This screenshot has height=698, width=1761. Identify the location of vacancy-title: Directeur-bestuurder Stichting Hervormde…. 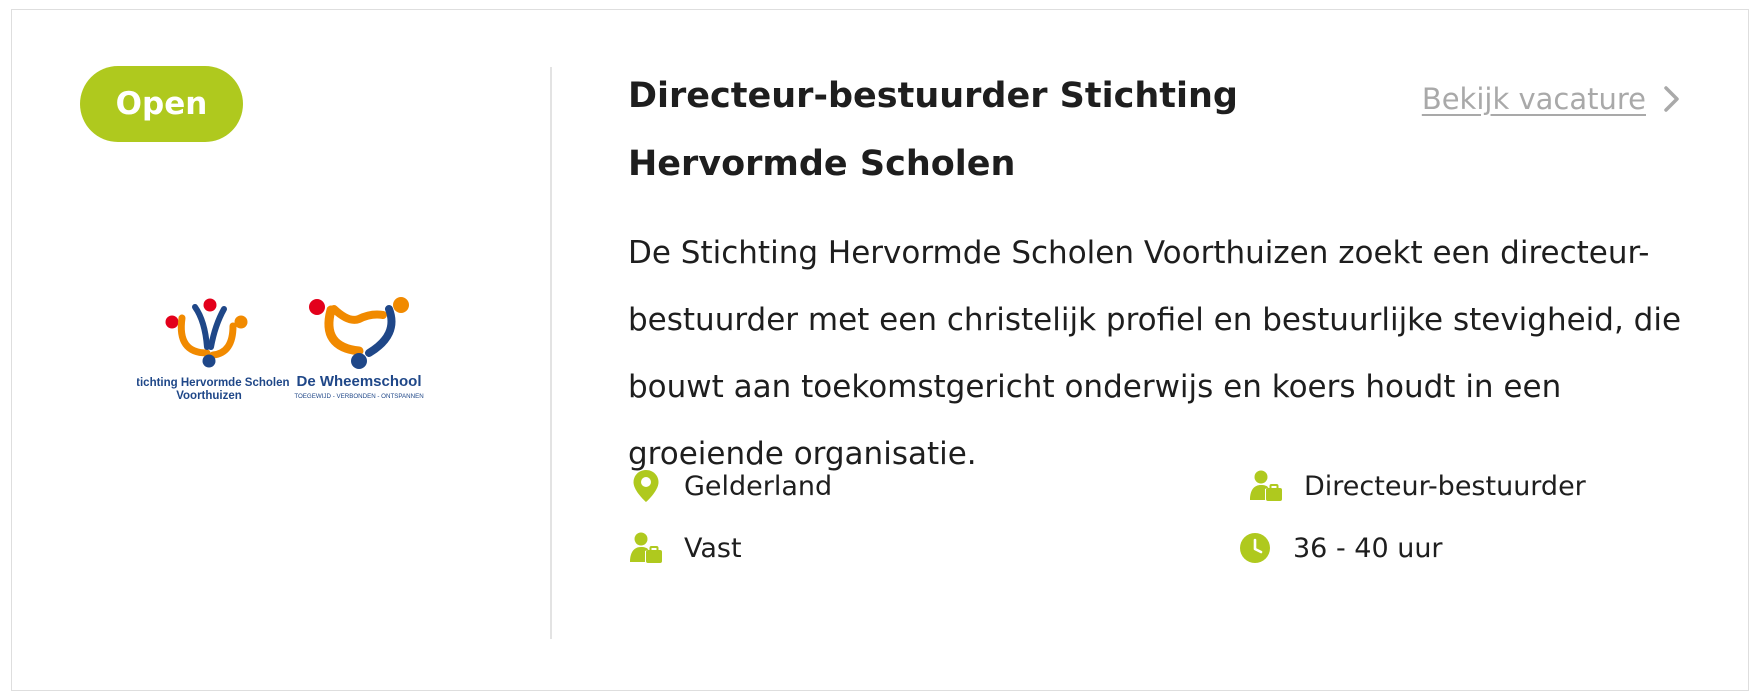
(953, 130).